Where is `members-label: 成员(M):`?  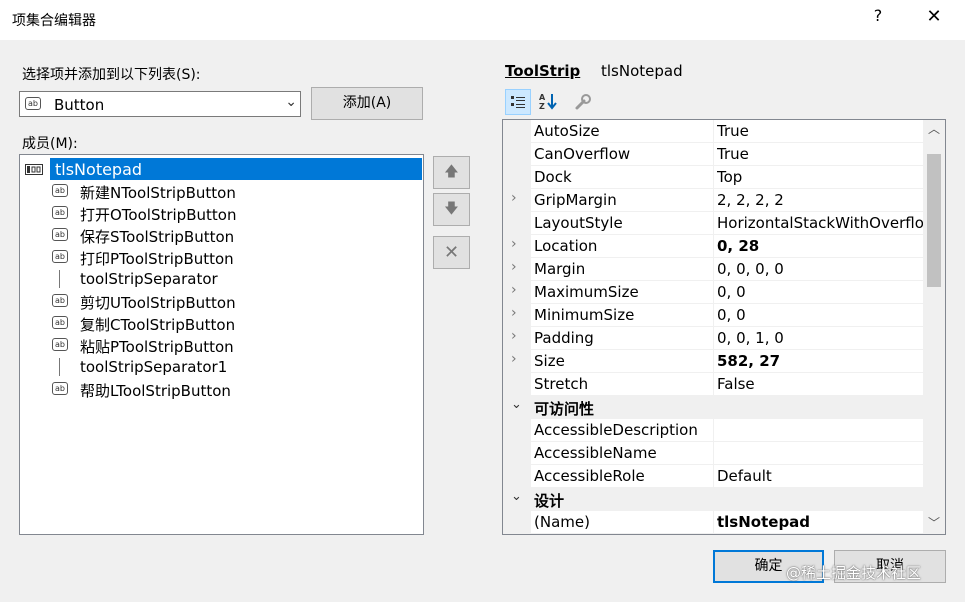 members-label: 成员(M): is located at coordinates (50, 144).